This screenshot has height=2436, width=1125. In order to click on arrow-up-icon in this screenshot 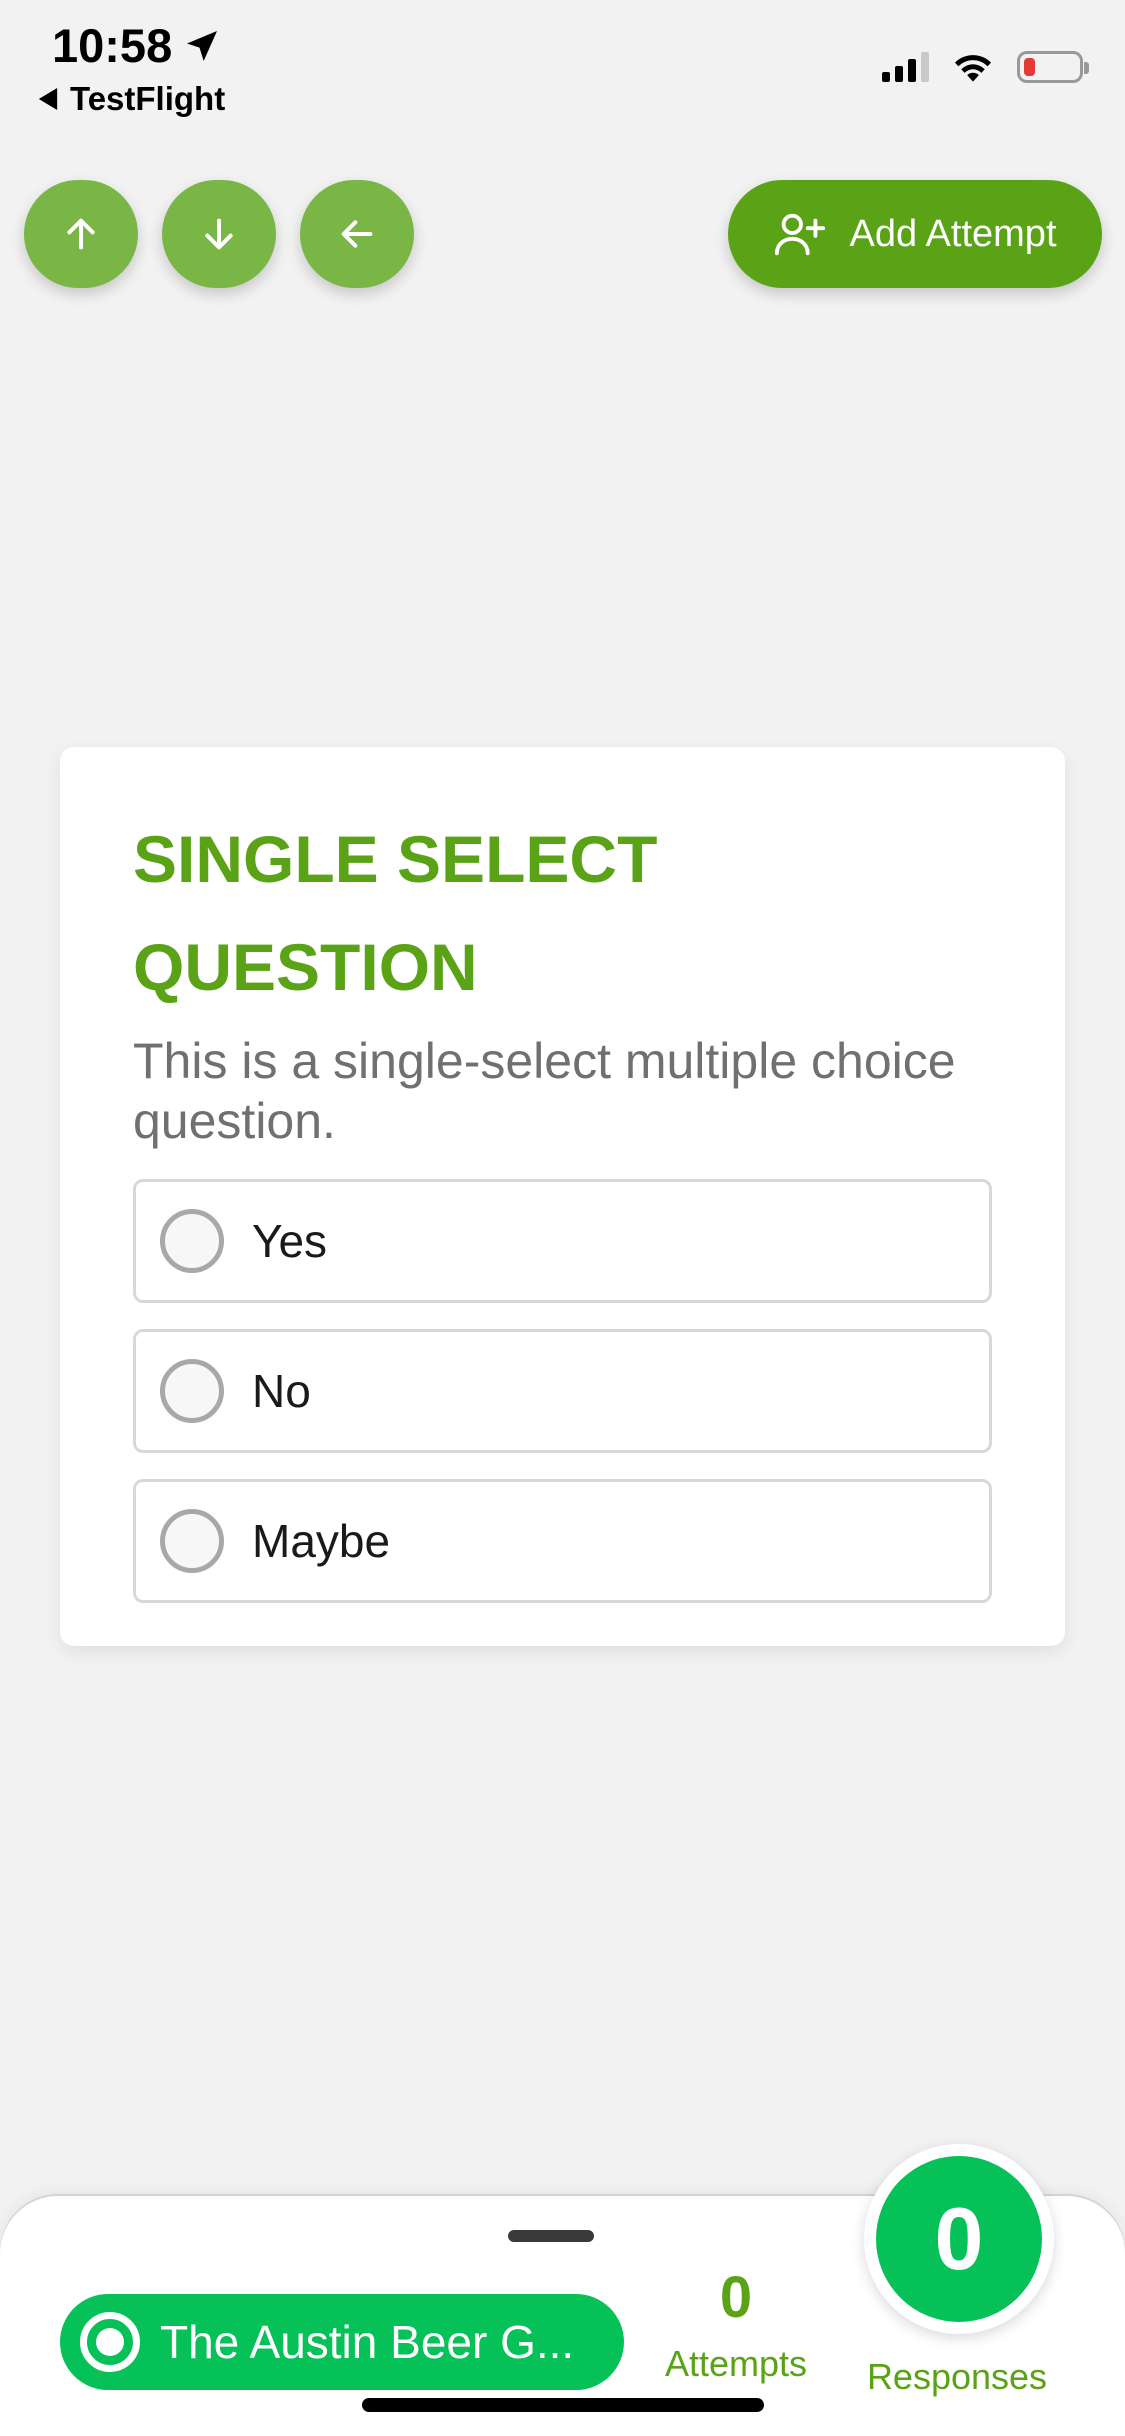, I will do `click(81, 234)`.